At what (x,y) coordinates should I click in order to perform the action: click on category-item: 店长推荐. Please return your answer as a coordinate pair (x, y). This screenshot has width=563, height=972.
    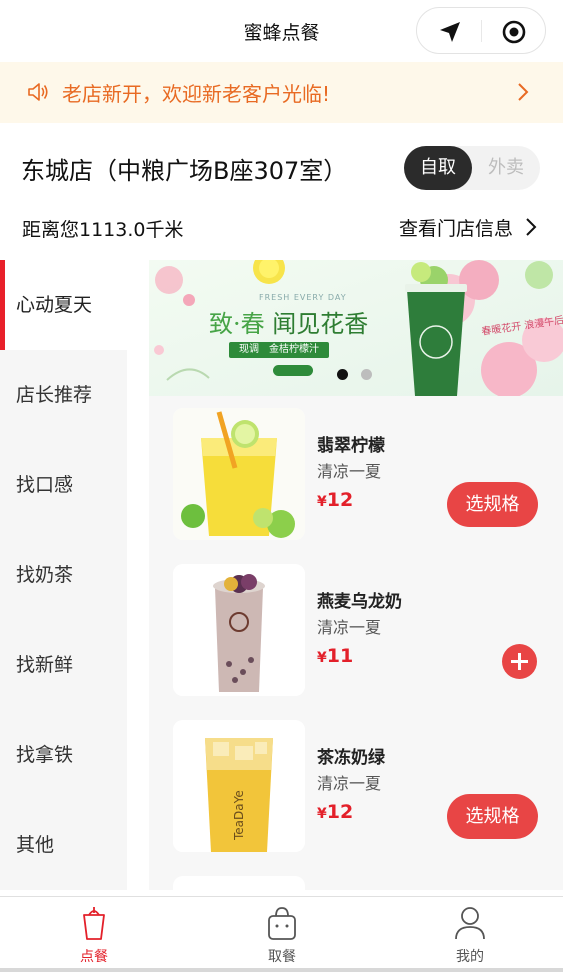
    Looking at the image, I should click on (63, 395).